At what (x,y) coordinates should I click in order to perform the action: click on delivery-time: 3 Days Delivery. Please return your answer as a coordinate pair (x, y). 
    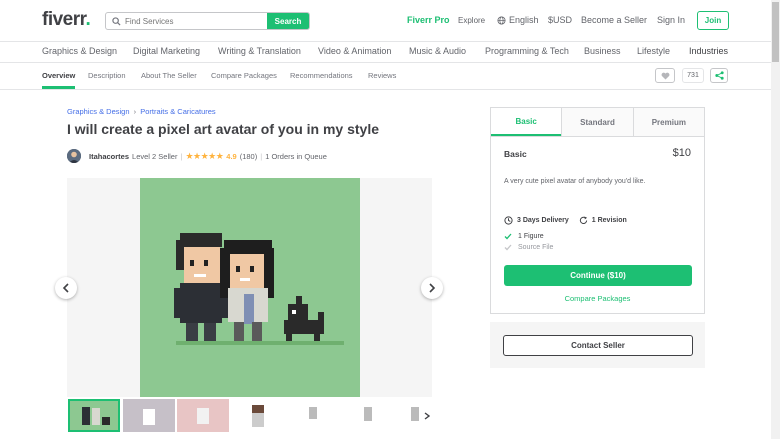
    Looking at the image, I should click on (543, 220).